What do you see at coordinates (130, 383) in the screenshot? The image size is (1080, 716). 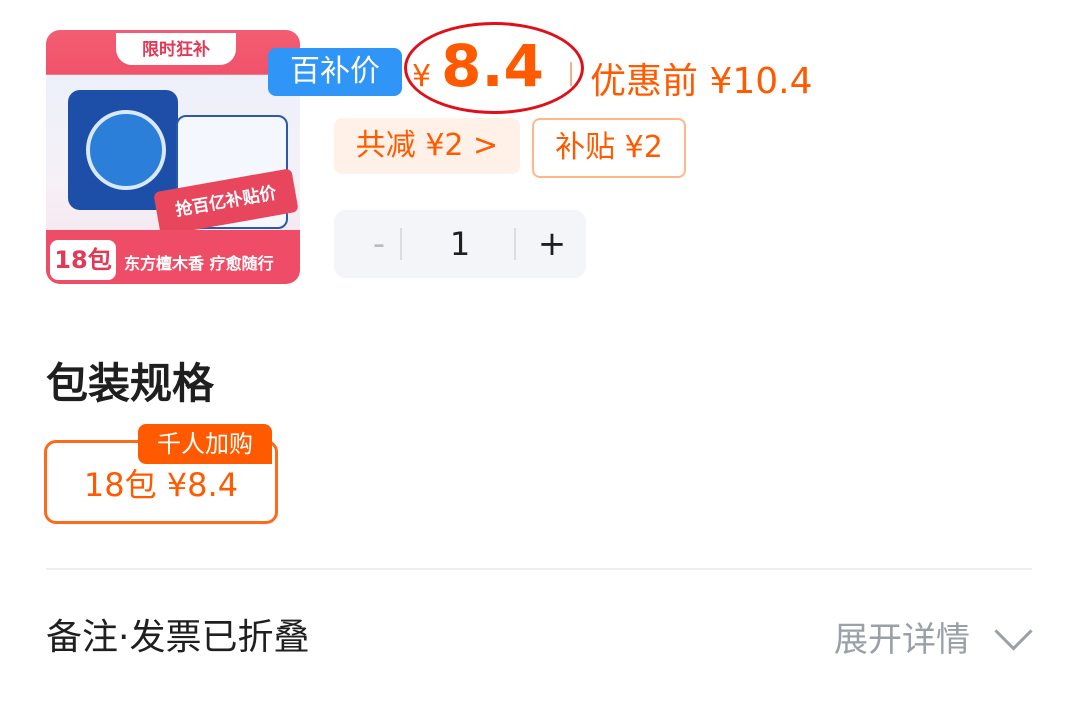 I see `spec-title: 包装规格` at bounding box center [130, 383].